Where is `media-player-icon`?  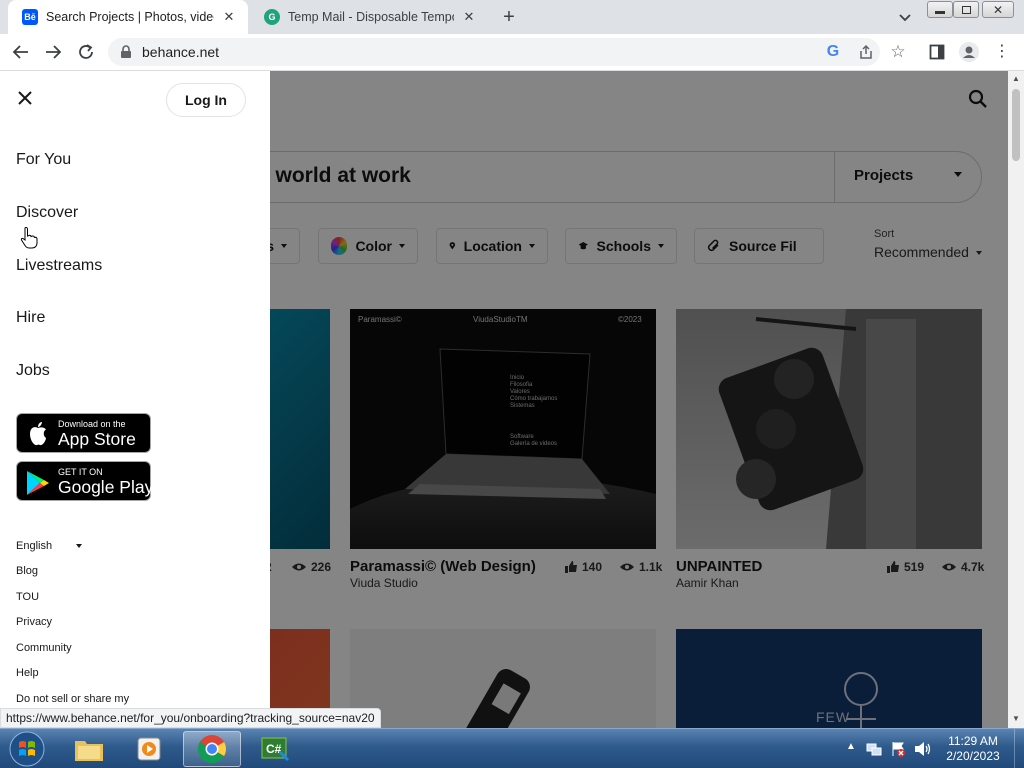 media-player-icon is located at coordinates (149, 749).